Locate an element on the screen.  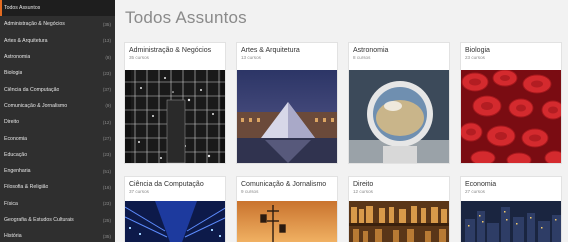
sidebar-item-label: Educação is located at coordinates (16, 154).